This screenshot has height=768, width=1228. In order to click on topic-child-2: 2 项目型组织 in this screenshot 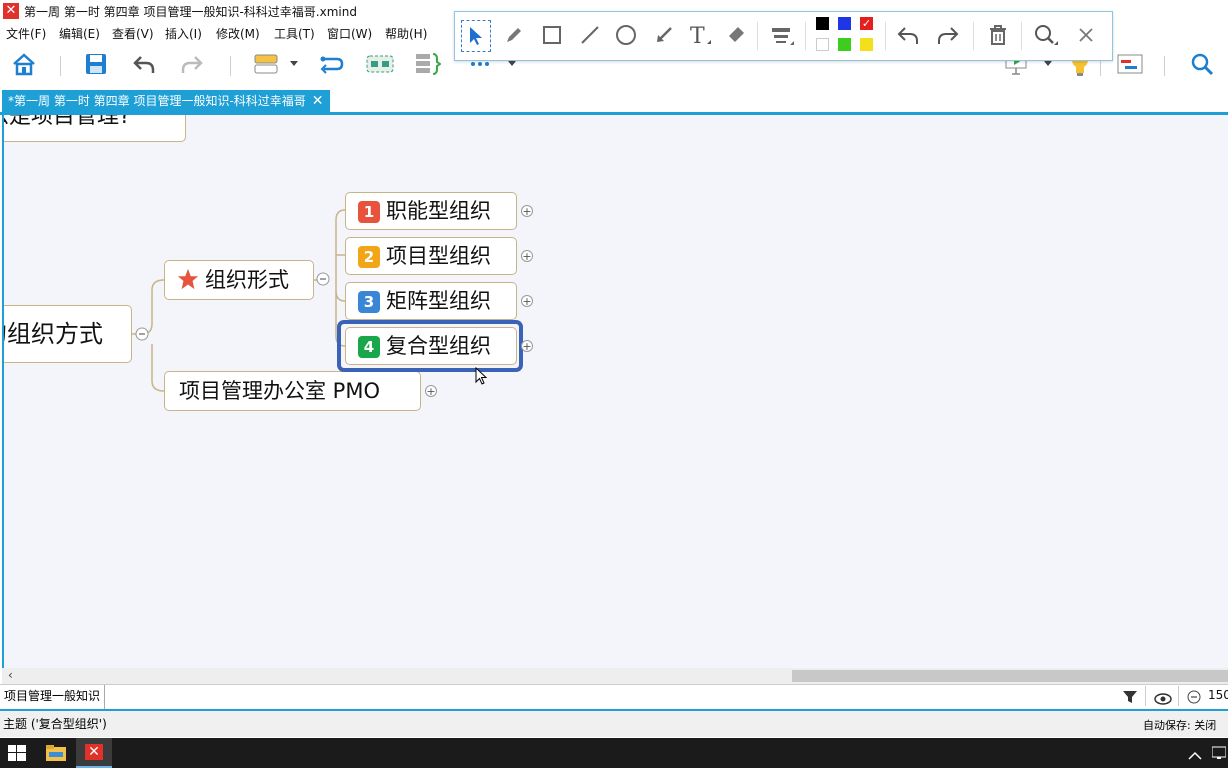, I will do `click(431, 256)`.